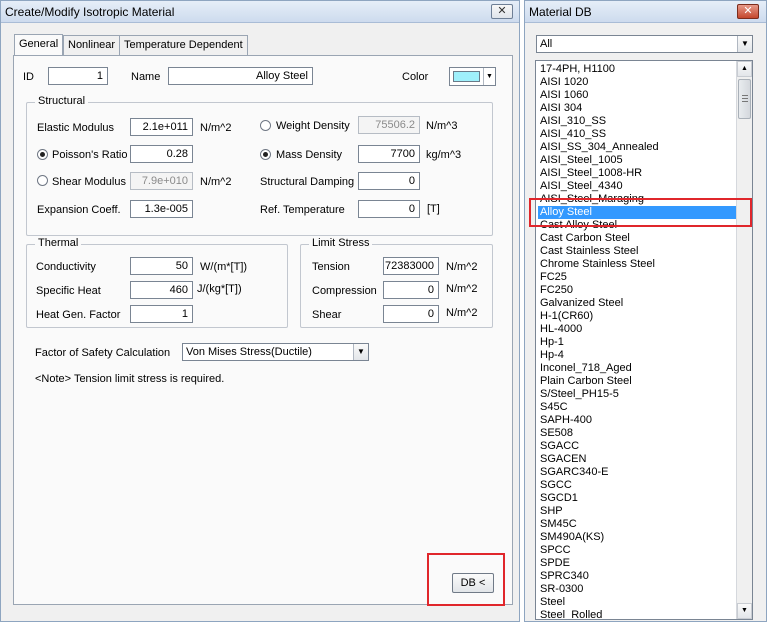 The height and width of the screenshot is (622, 767). Describe the element at coordinates (411, 266) in the screenshot. I see `tension-field: 72383000` at that location.